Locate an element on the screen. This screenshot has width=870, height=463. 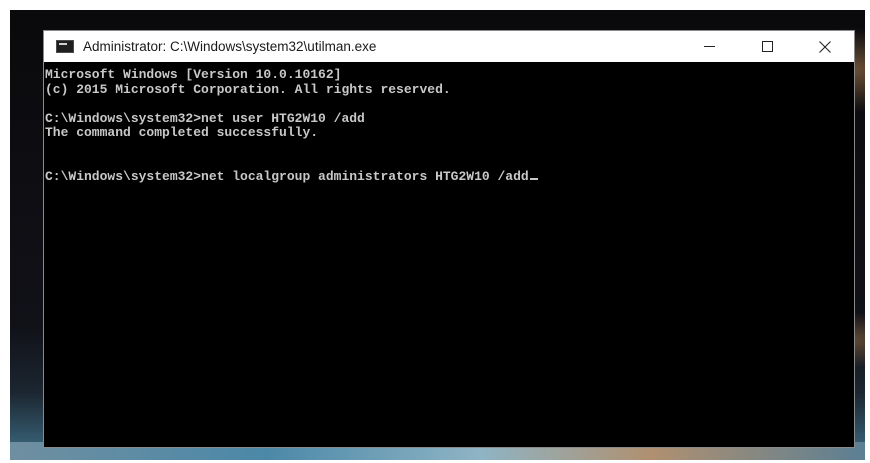
maximize-button is located at coordinates (767, 46).